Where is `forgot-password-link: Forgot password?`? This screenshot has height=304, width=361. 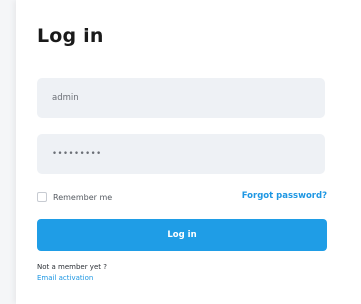 forgot-password-link: Forgot password? is located at coordinates (284, 196).